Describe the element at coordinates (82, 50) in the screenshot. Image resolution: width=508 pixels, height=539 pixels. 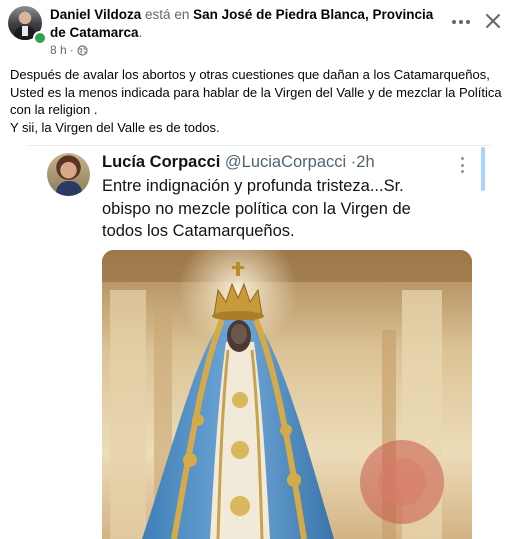
I see `globe-icon` at that location.